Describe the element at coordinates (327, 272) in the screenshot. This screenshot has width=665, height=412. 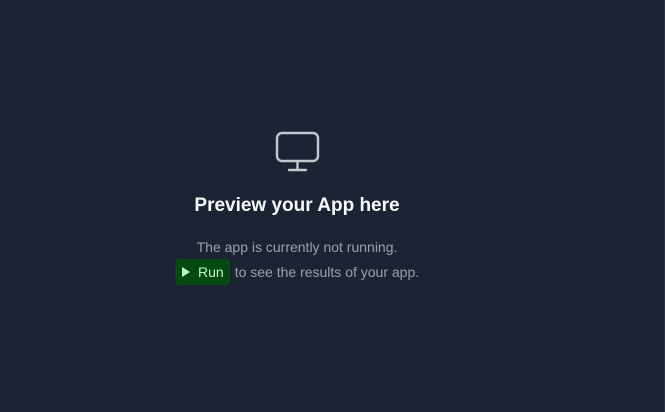
I see `run-hint-text: to see the results of your app.` at that location.